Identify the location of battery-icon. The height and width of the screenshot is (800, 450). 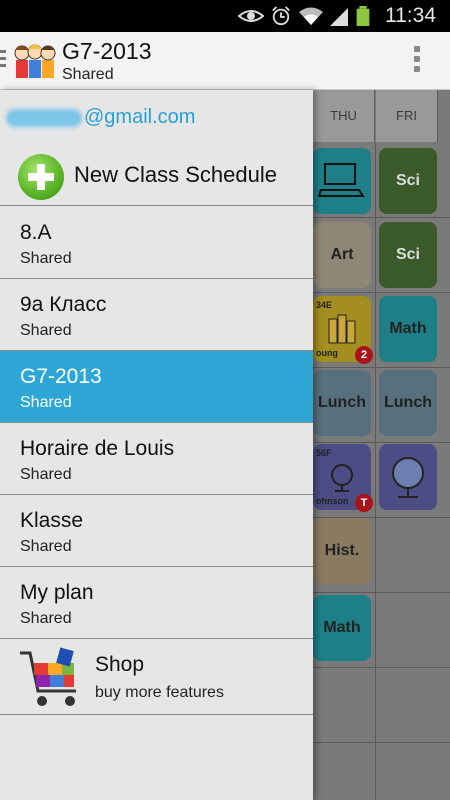
(363, 16).